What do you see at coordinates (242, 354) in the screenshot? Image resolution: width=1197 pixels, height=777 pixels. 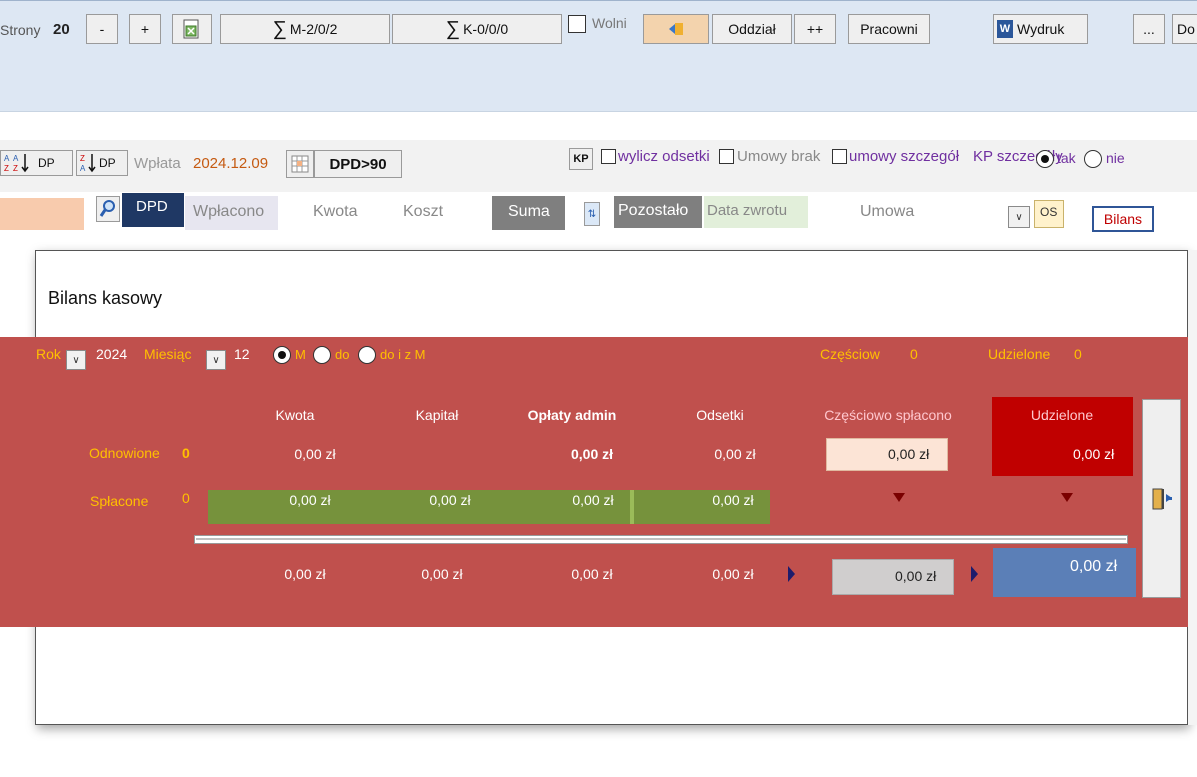 I see `miesiac-value: 12` at bounding box center [242, 354].